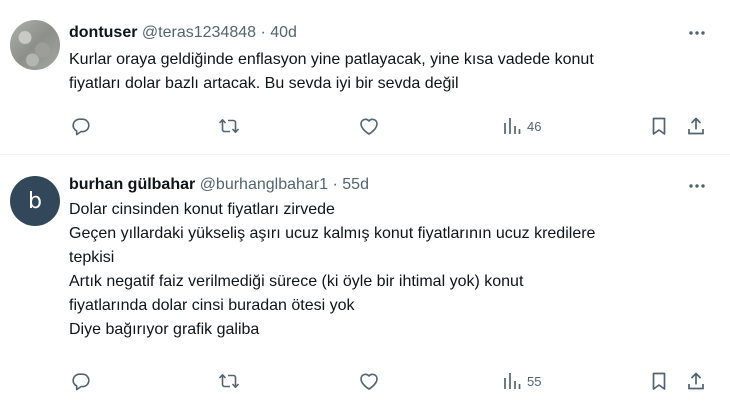 Image resolution: width=730 pixels, height=420 pixels. Describe the element at coordinates (103, 32) in the screenshot. I see `display-name: dontuser` at that location.